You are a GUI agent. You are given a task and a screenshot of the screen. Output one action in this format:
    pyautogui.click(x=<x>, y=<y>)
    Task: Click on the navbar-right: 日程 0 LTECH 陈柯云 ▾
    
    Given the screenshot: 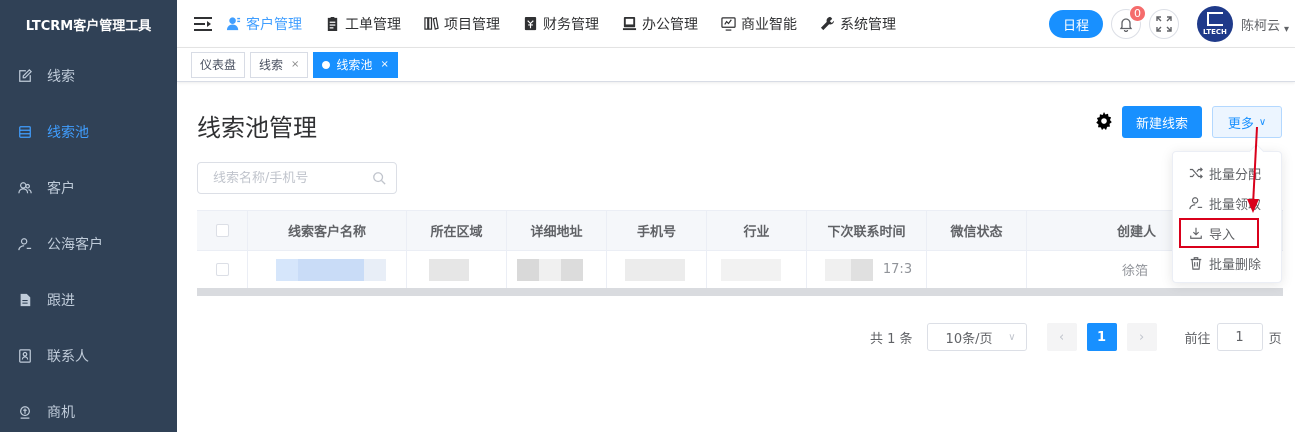 What is the action you would take?
    pyautogui.click(x=1171, y=24)
    